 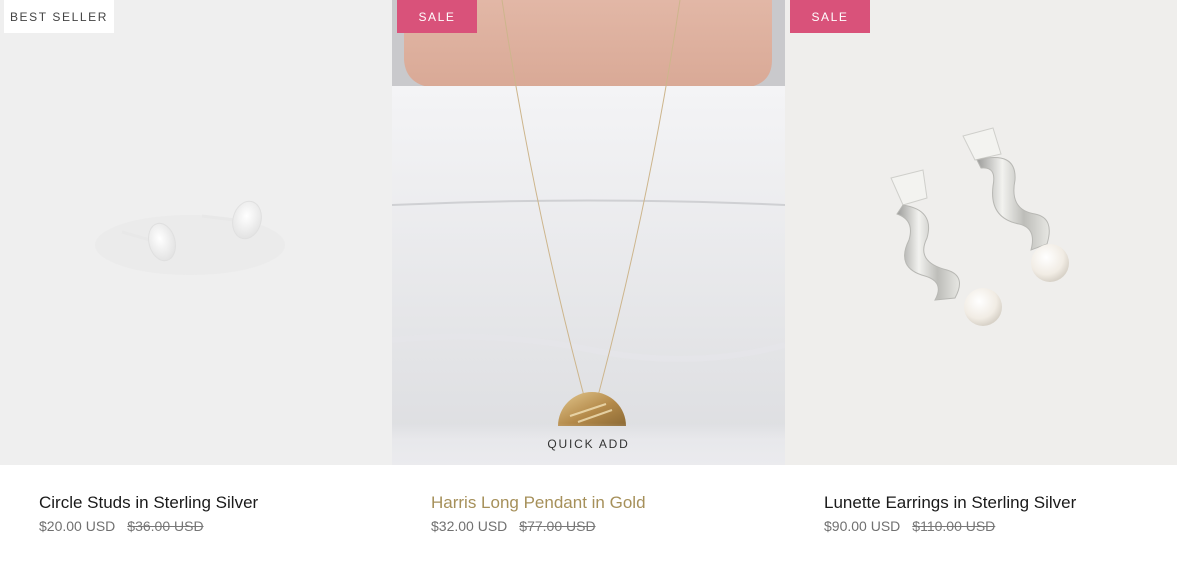 I want to click on price-row: $20.00 USD $36.00 USD, so click(x=210, y=526).